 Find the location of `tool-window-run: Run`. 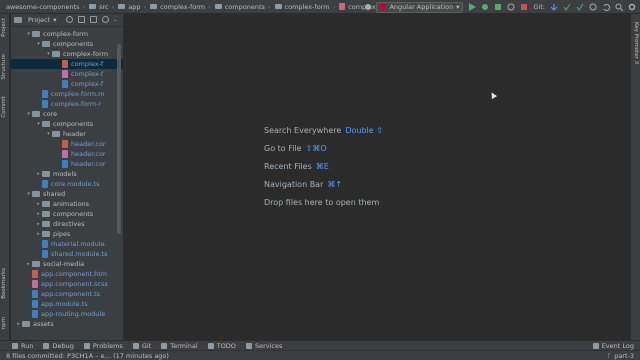

tool-window-run: Run is located at coordinates (22, 346).